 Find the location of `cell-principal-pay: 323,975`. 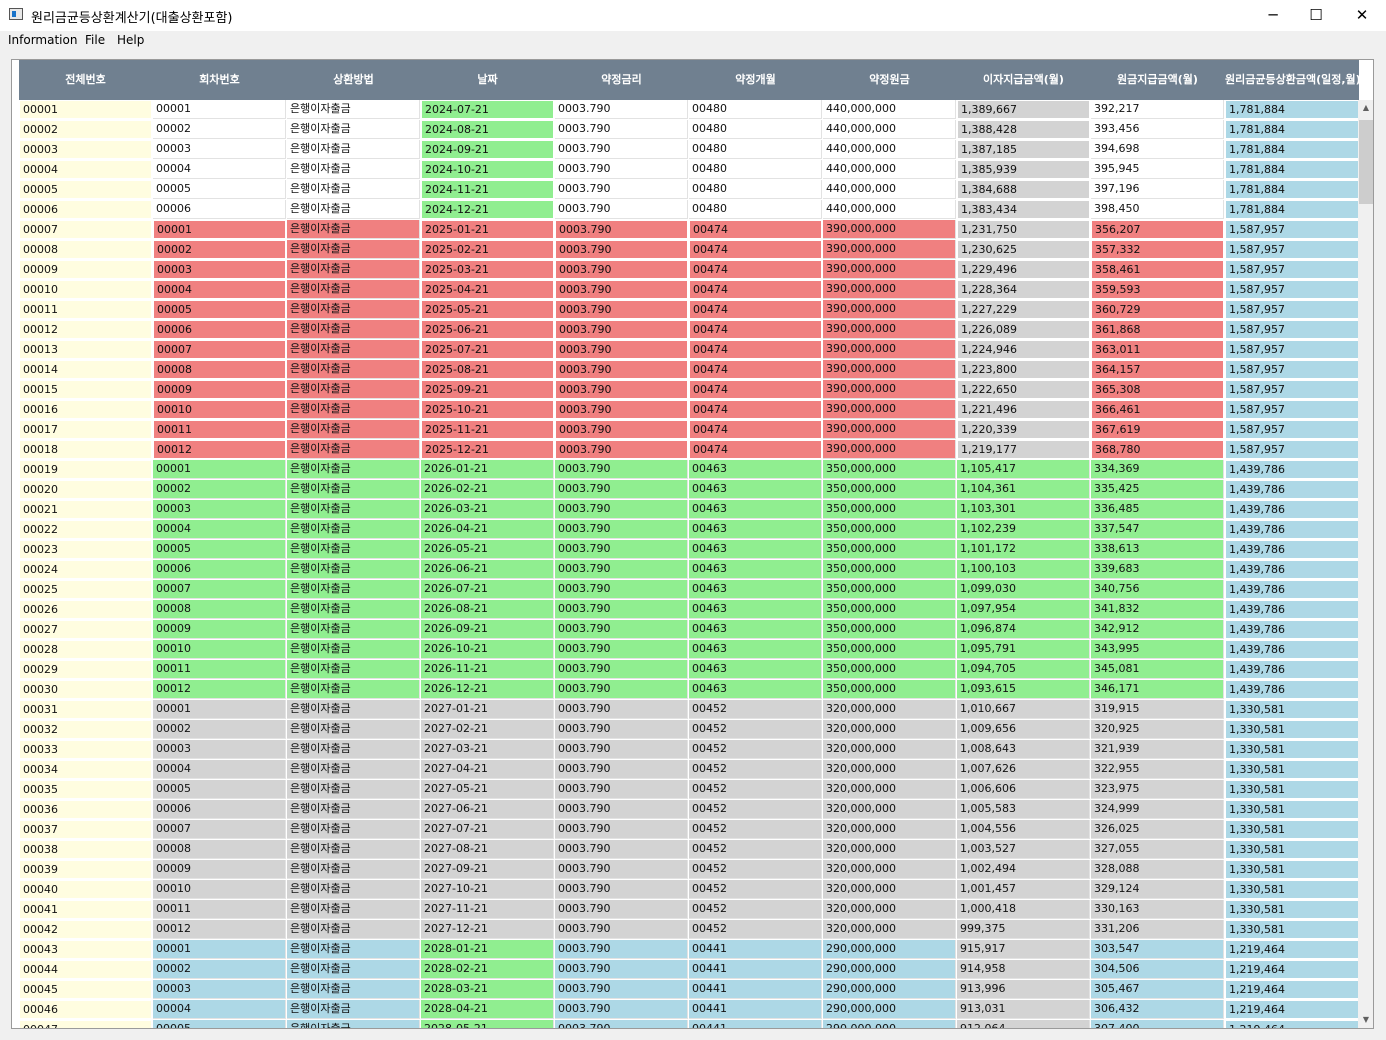

cell-principal-pay: 323,975 is located at coordinates (1157, 789).